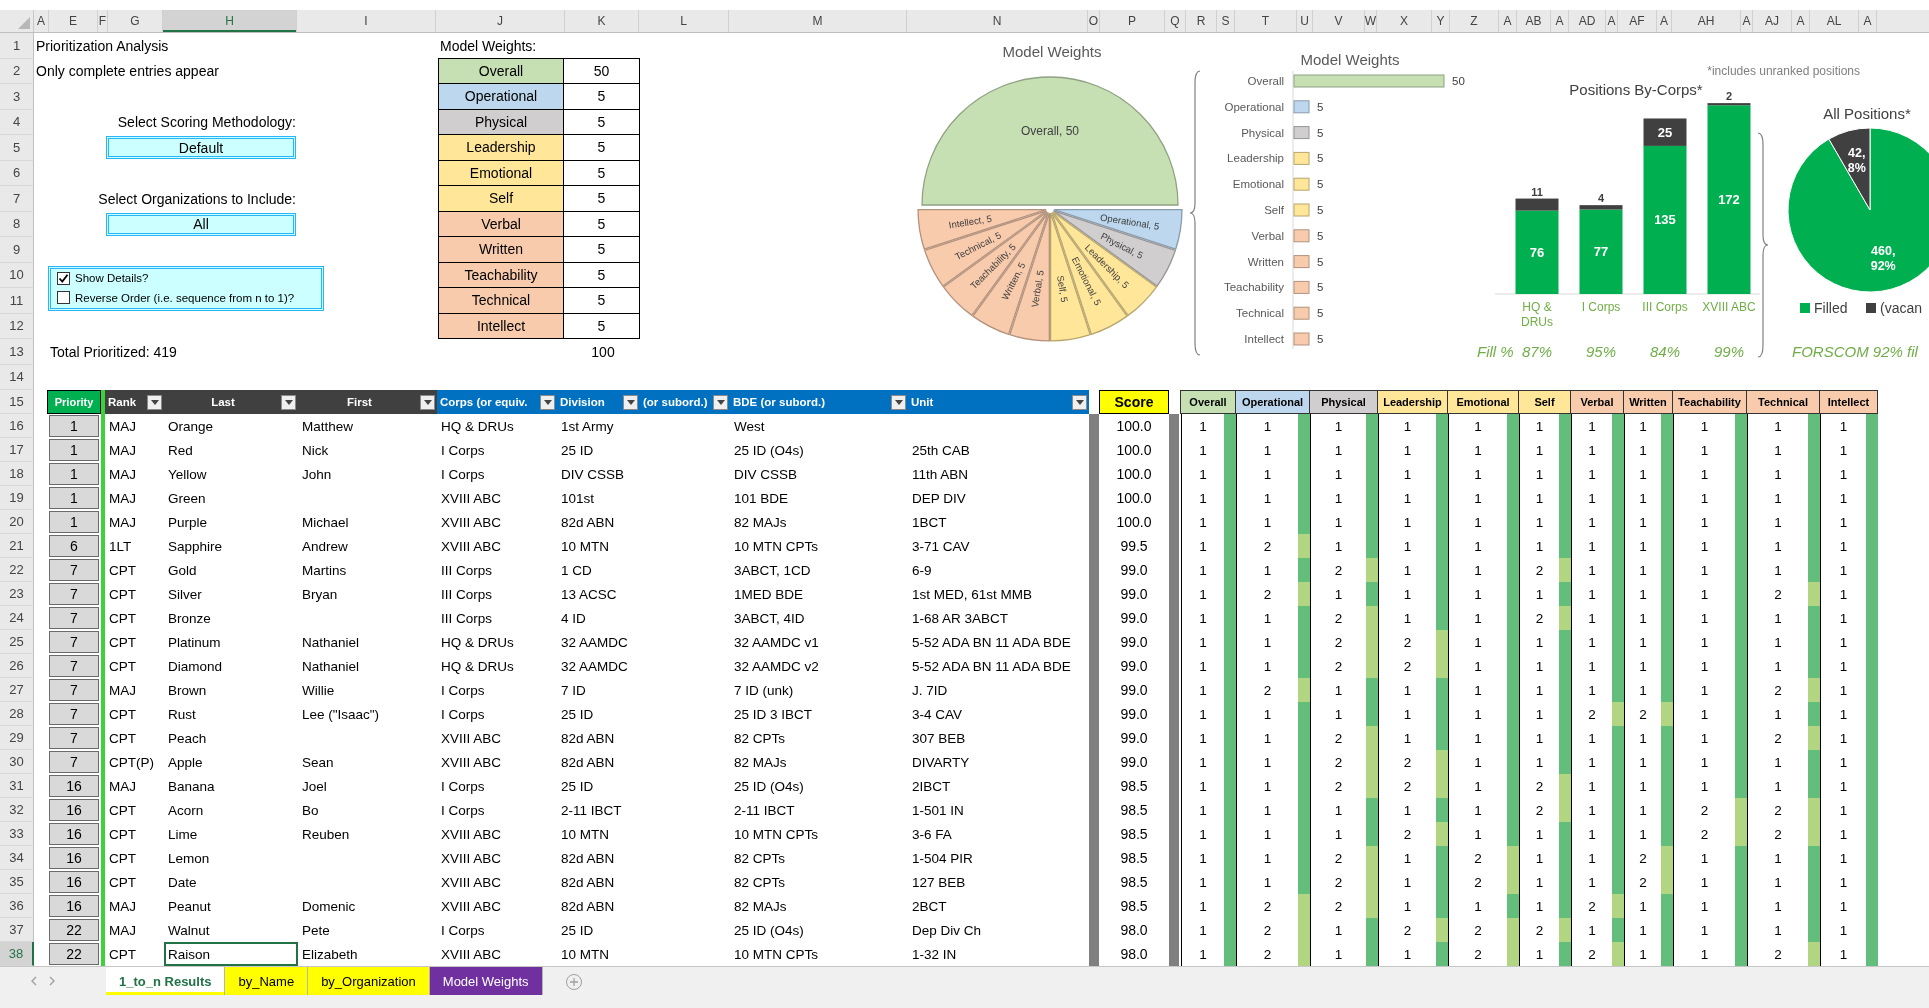 Image resolution: width=1929 pixels, height=1008 pixels. I want to click on column-header: AJ, so click(1772, 21).